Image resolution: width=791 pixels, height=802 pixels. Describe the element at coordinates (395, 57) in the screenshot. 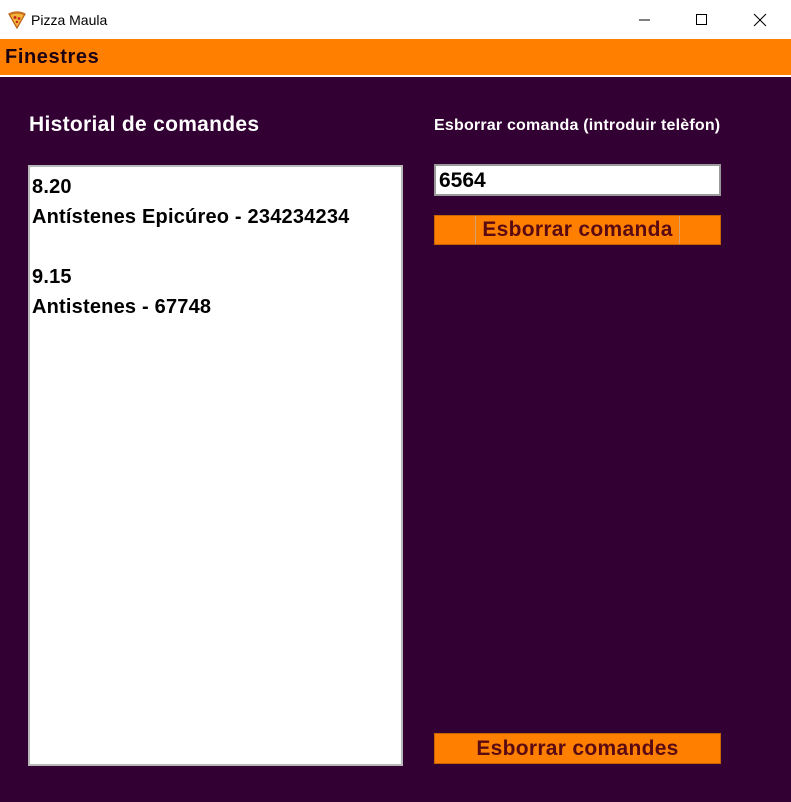

I see `menu-bar: Finestres` at that location.